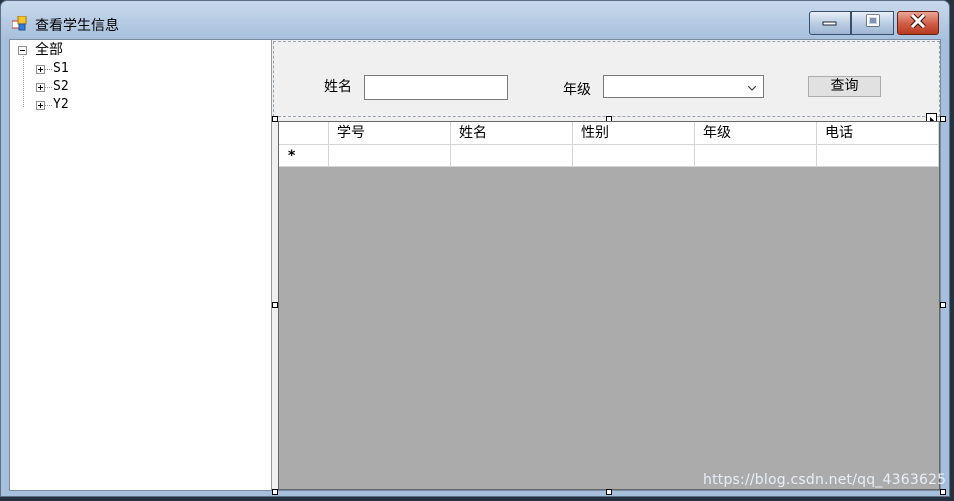 The height and width of the screenshot is (501, 954). What do you see at coordinates (436, 87) in the screenshot?
I see `name-input` at bounding box center [436, 87].